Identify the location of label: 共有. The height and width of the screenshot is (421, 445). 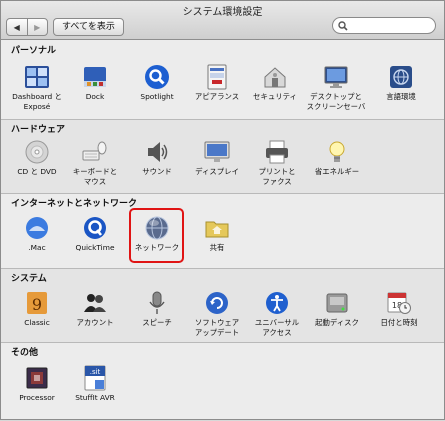
(217, 247).